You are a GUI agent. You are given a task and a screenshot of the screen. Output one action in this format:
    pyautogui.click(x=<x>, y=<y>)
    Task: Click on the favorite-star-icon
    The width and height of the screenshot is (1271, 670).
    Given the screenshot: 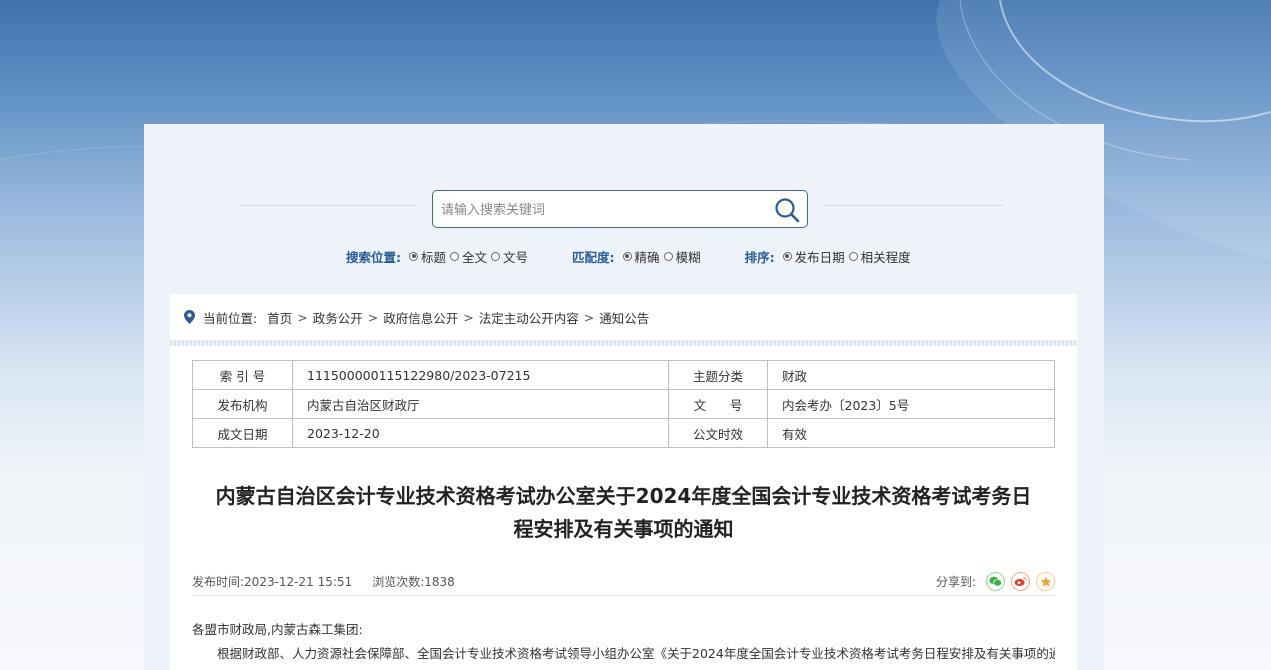 What is the action you would take?
    pyautogui.click(x=1045, y=581)
    